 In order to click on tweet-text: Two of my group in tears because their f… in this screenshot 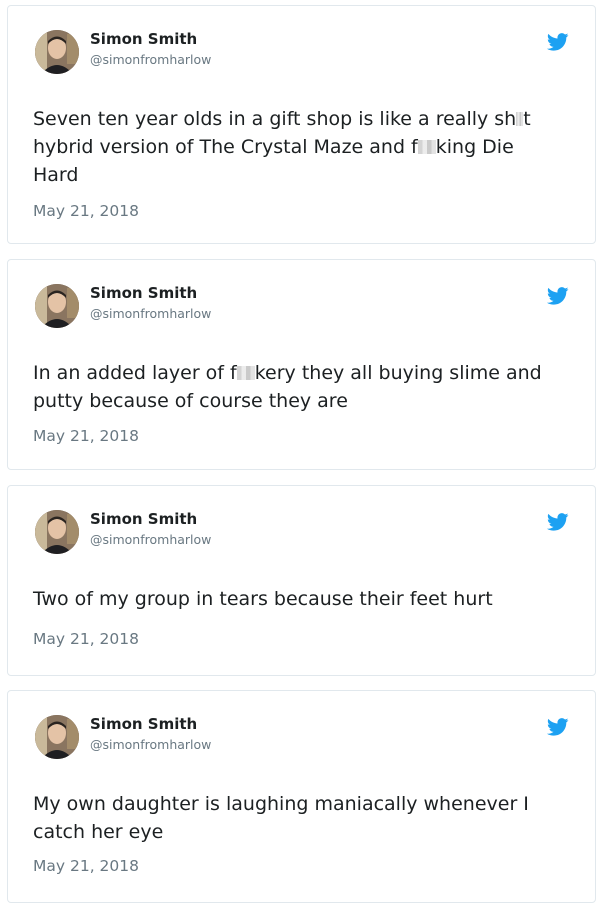, I will do `click(299, 599)`.